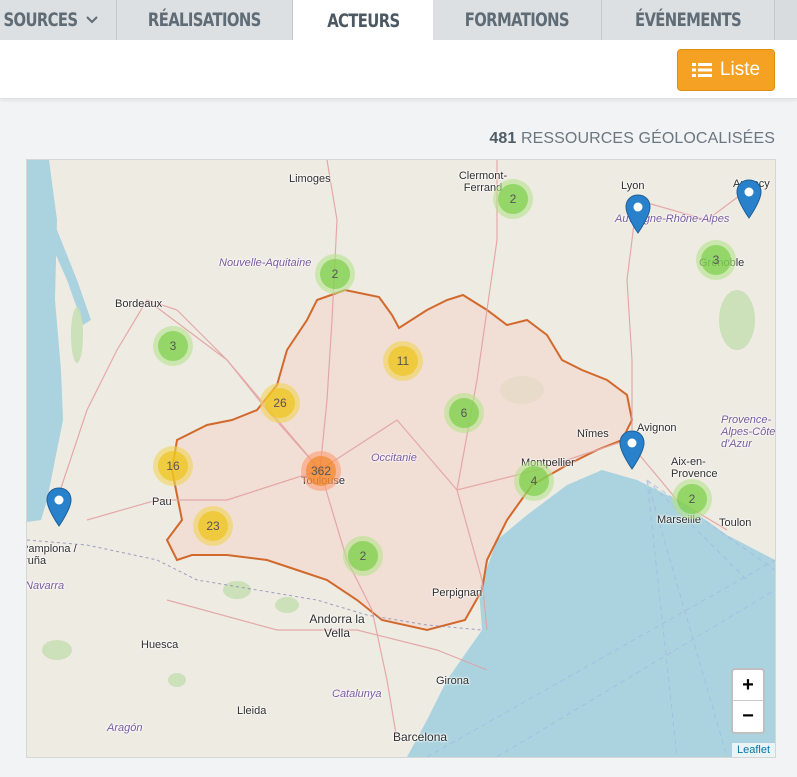 The image size is (797, 777). Describe the element at coordinates (701, 70) in the screenshot. I see `list-icon` at that location.